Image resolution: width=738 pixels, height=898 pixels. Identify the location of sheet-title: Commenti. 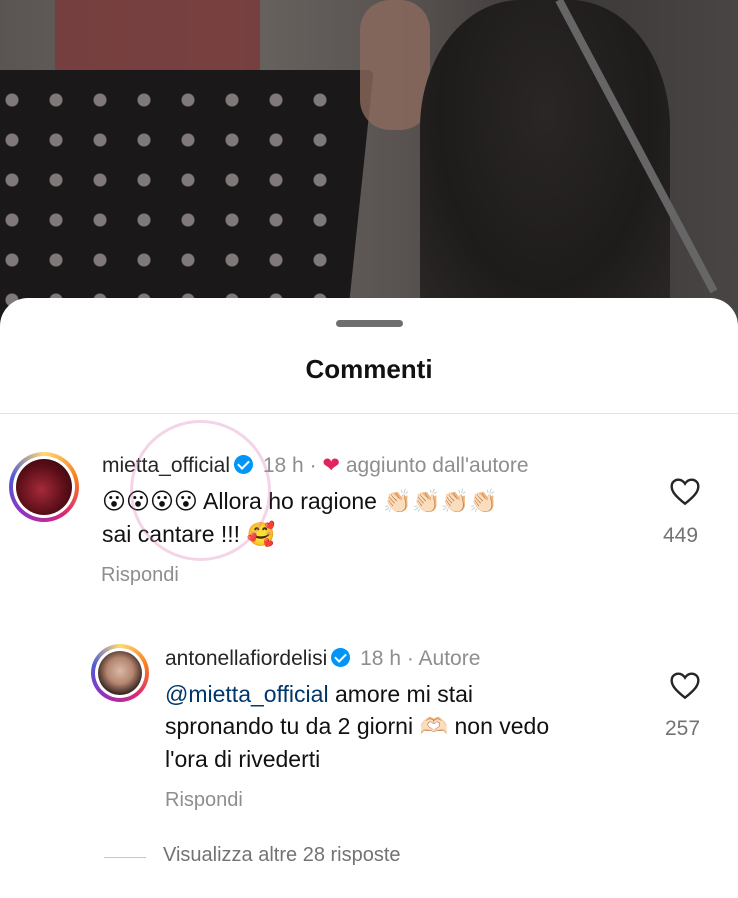
(369, 369).